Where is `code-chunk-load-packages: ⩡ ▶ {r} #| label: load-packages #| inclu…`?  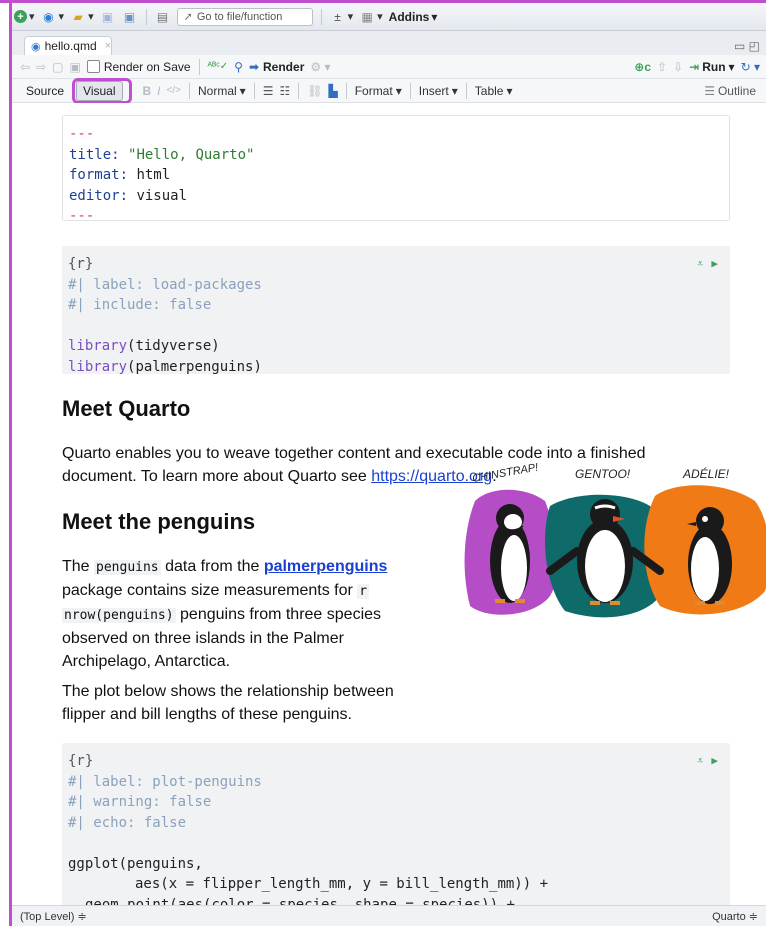
code-chunk-load-packages: ⩡ ▶ {r} #| label: load-packages #| inclu… is located at coordinates (396, 310).